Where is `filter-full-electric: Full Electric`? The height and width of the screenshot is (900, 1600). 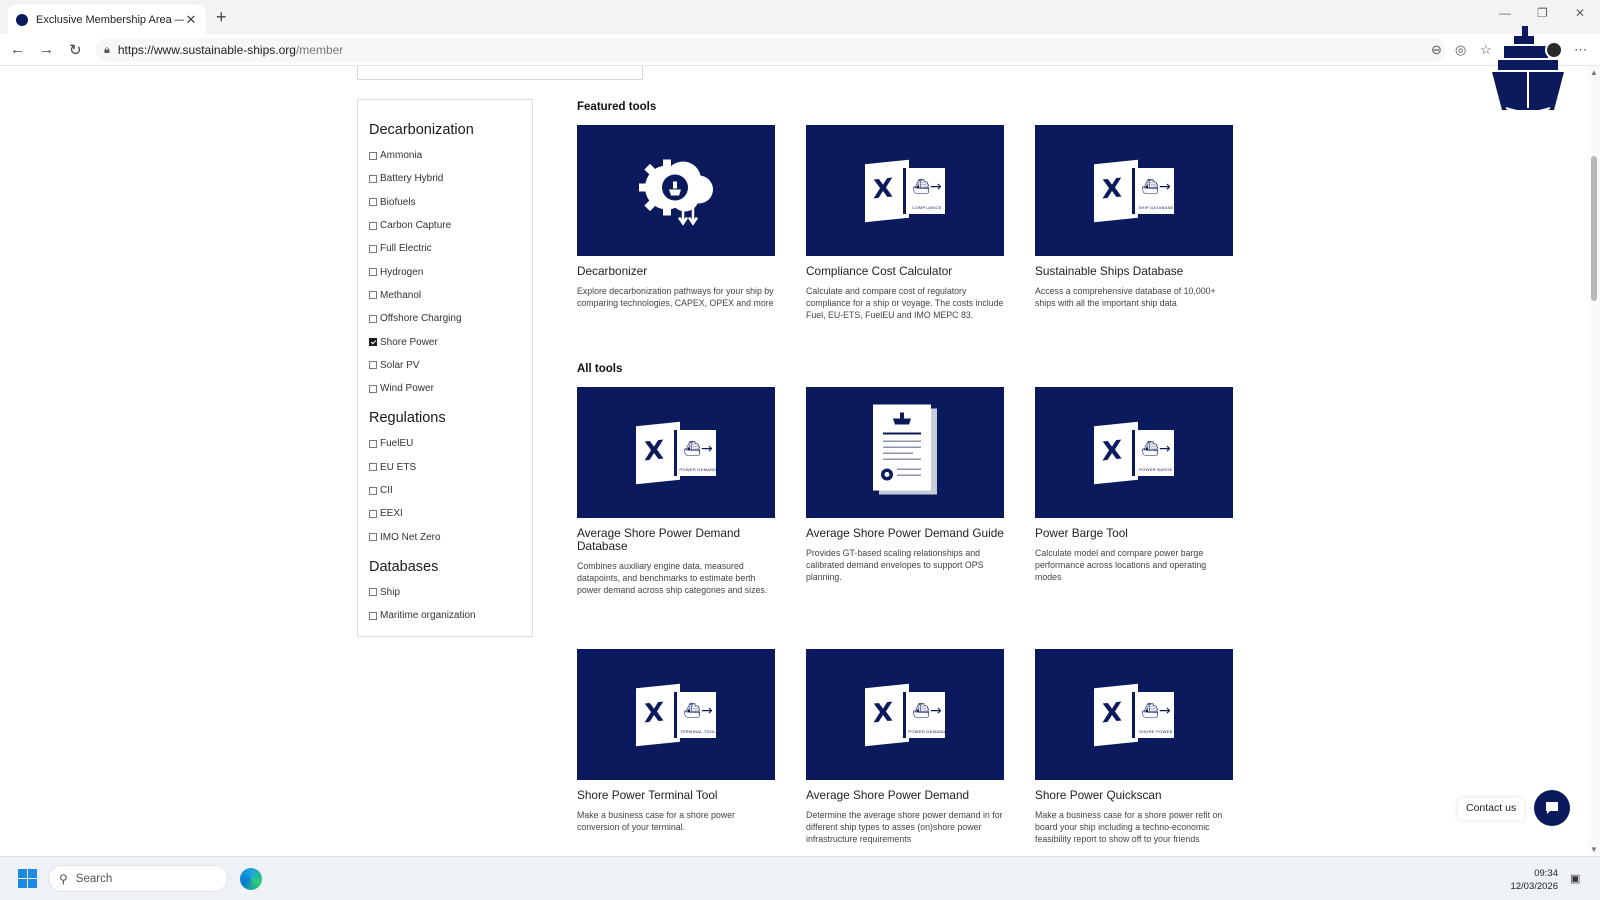
filter-full-electric: Full Electric is located at coordinates (445, 248).